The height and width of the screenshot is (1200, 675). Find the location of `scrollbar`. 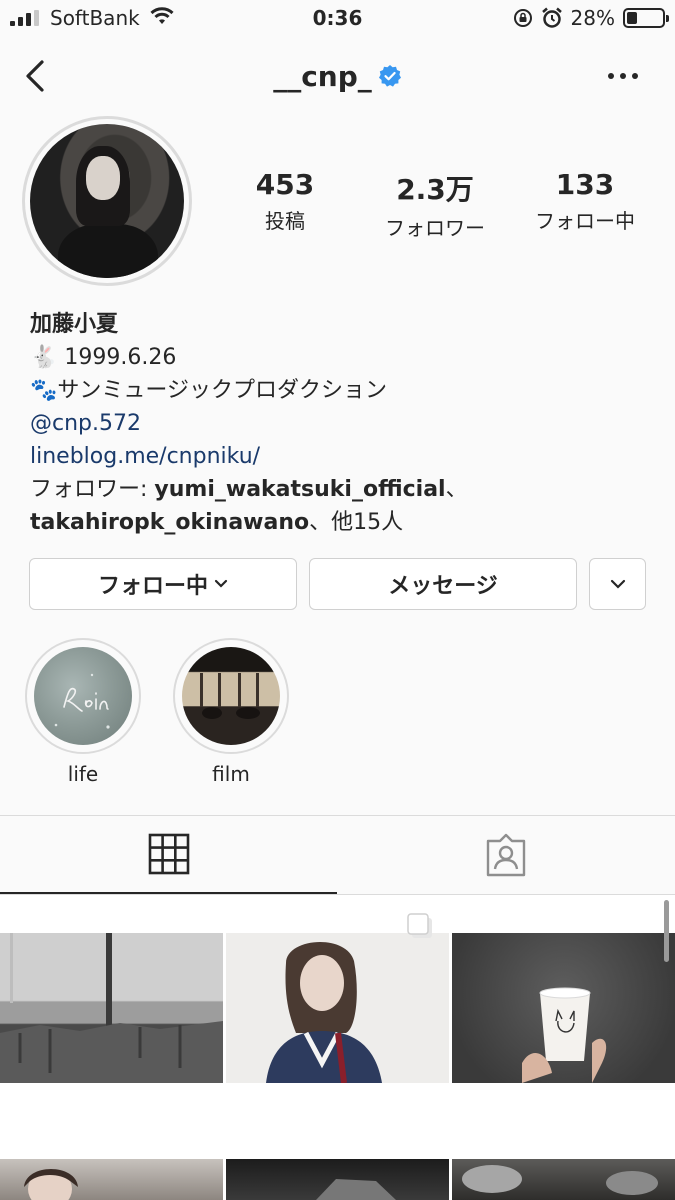

scrollbar is located at coordinates (666, 931).